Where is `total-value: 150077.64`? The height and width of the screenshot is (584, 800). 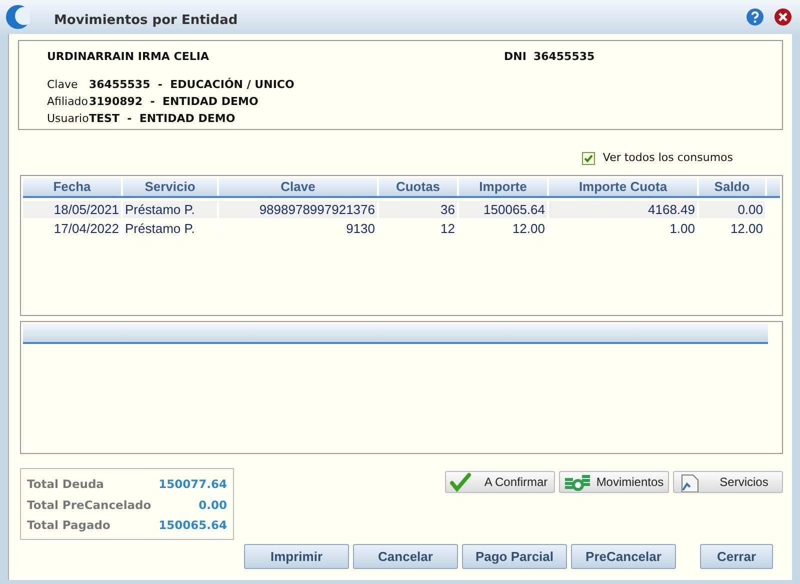 total-value: 150077.64 is located at coordinates (192, 484).